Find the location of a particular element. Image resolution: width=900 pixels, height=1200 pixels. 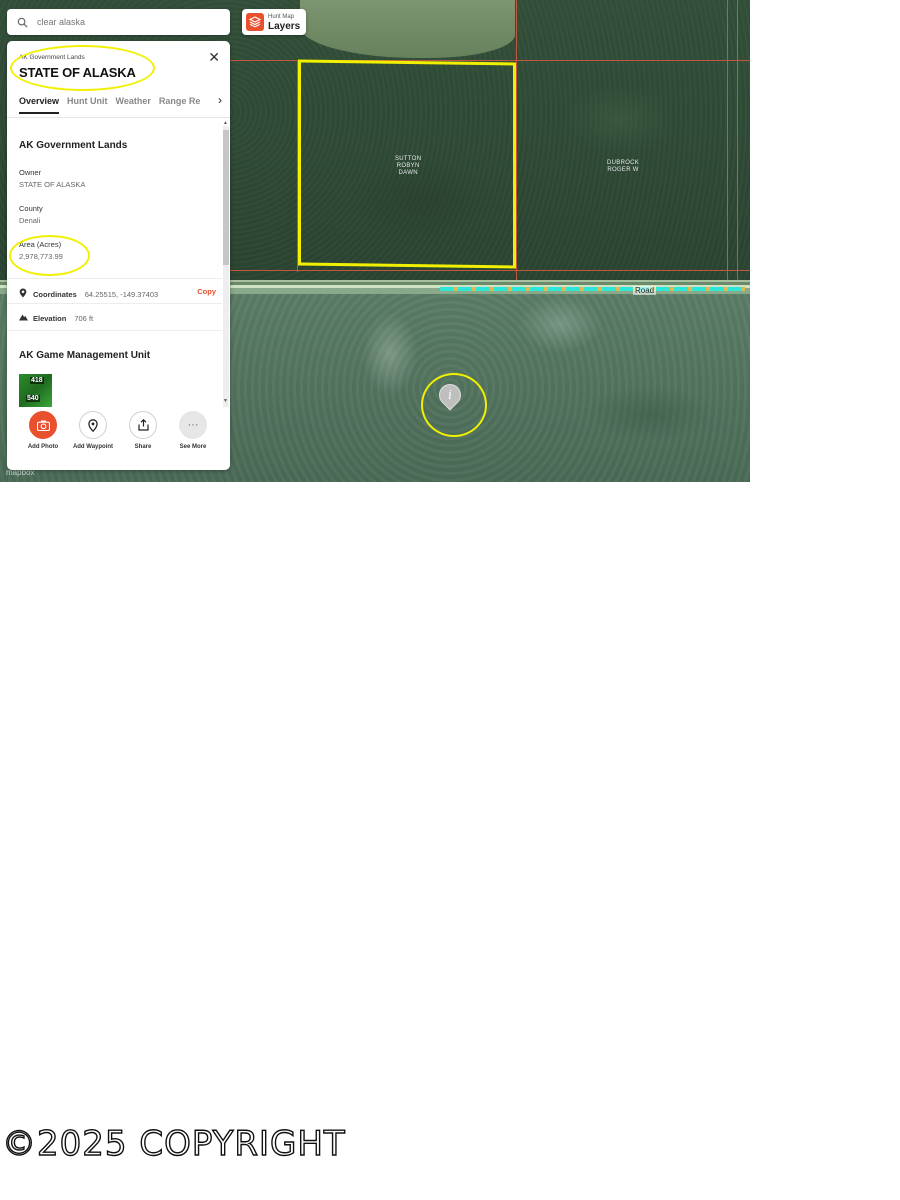

elevation-row: Elevation 706 ft is located at coordinates (56, 318).